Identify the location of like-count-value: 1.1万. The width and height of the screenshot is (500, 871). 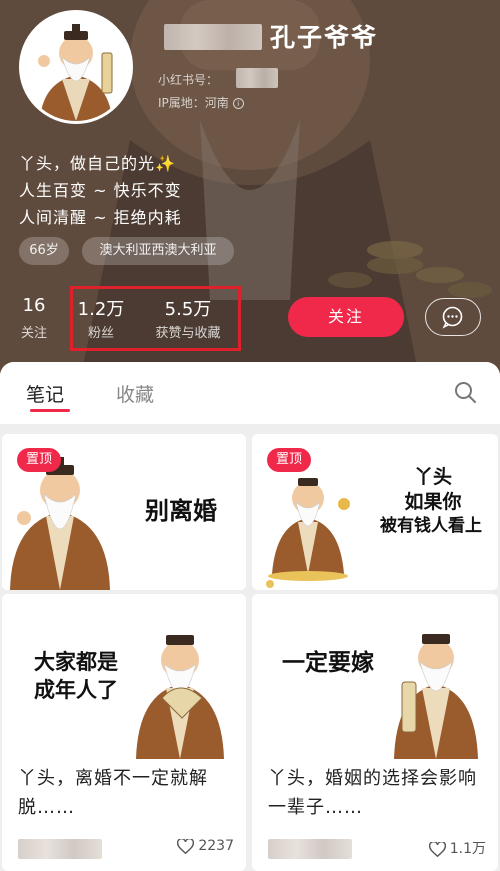
(467, 849).